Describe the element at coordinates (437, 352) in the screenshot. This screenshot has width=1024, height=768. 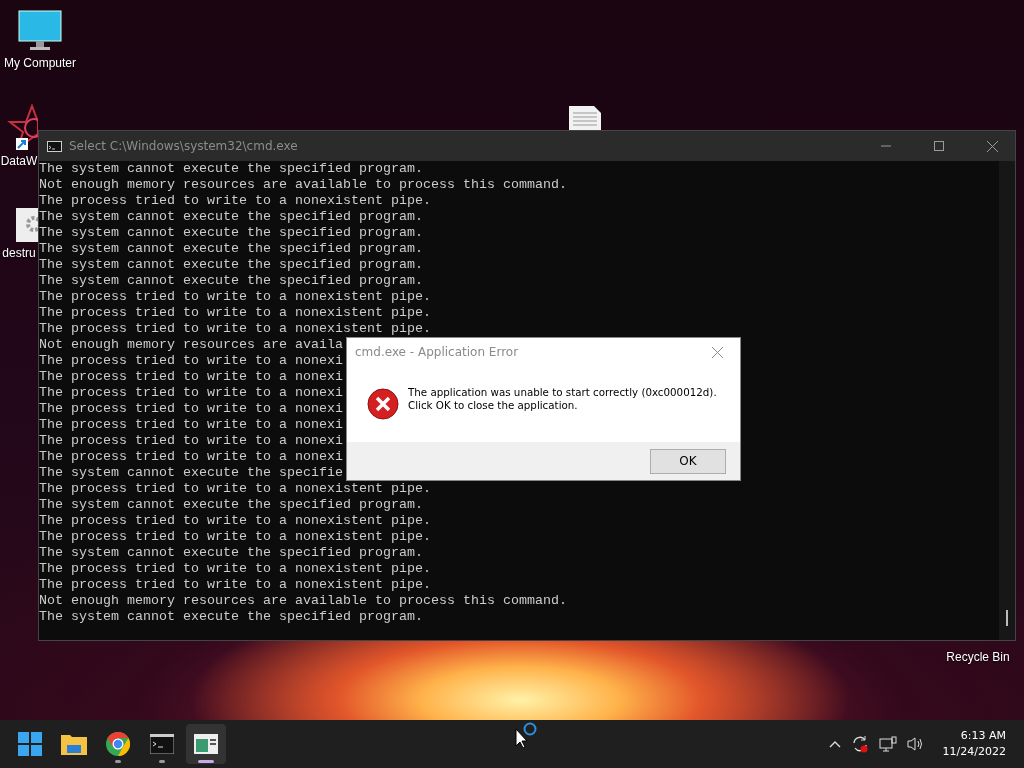
I see `dialog-title: cmd.exe - Application Error` at that location.